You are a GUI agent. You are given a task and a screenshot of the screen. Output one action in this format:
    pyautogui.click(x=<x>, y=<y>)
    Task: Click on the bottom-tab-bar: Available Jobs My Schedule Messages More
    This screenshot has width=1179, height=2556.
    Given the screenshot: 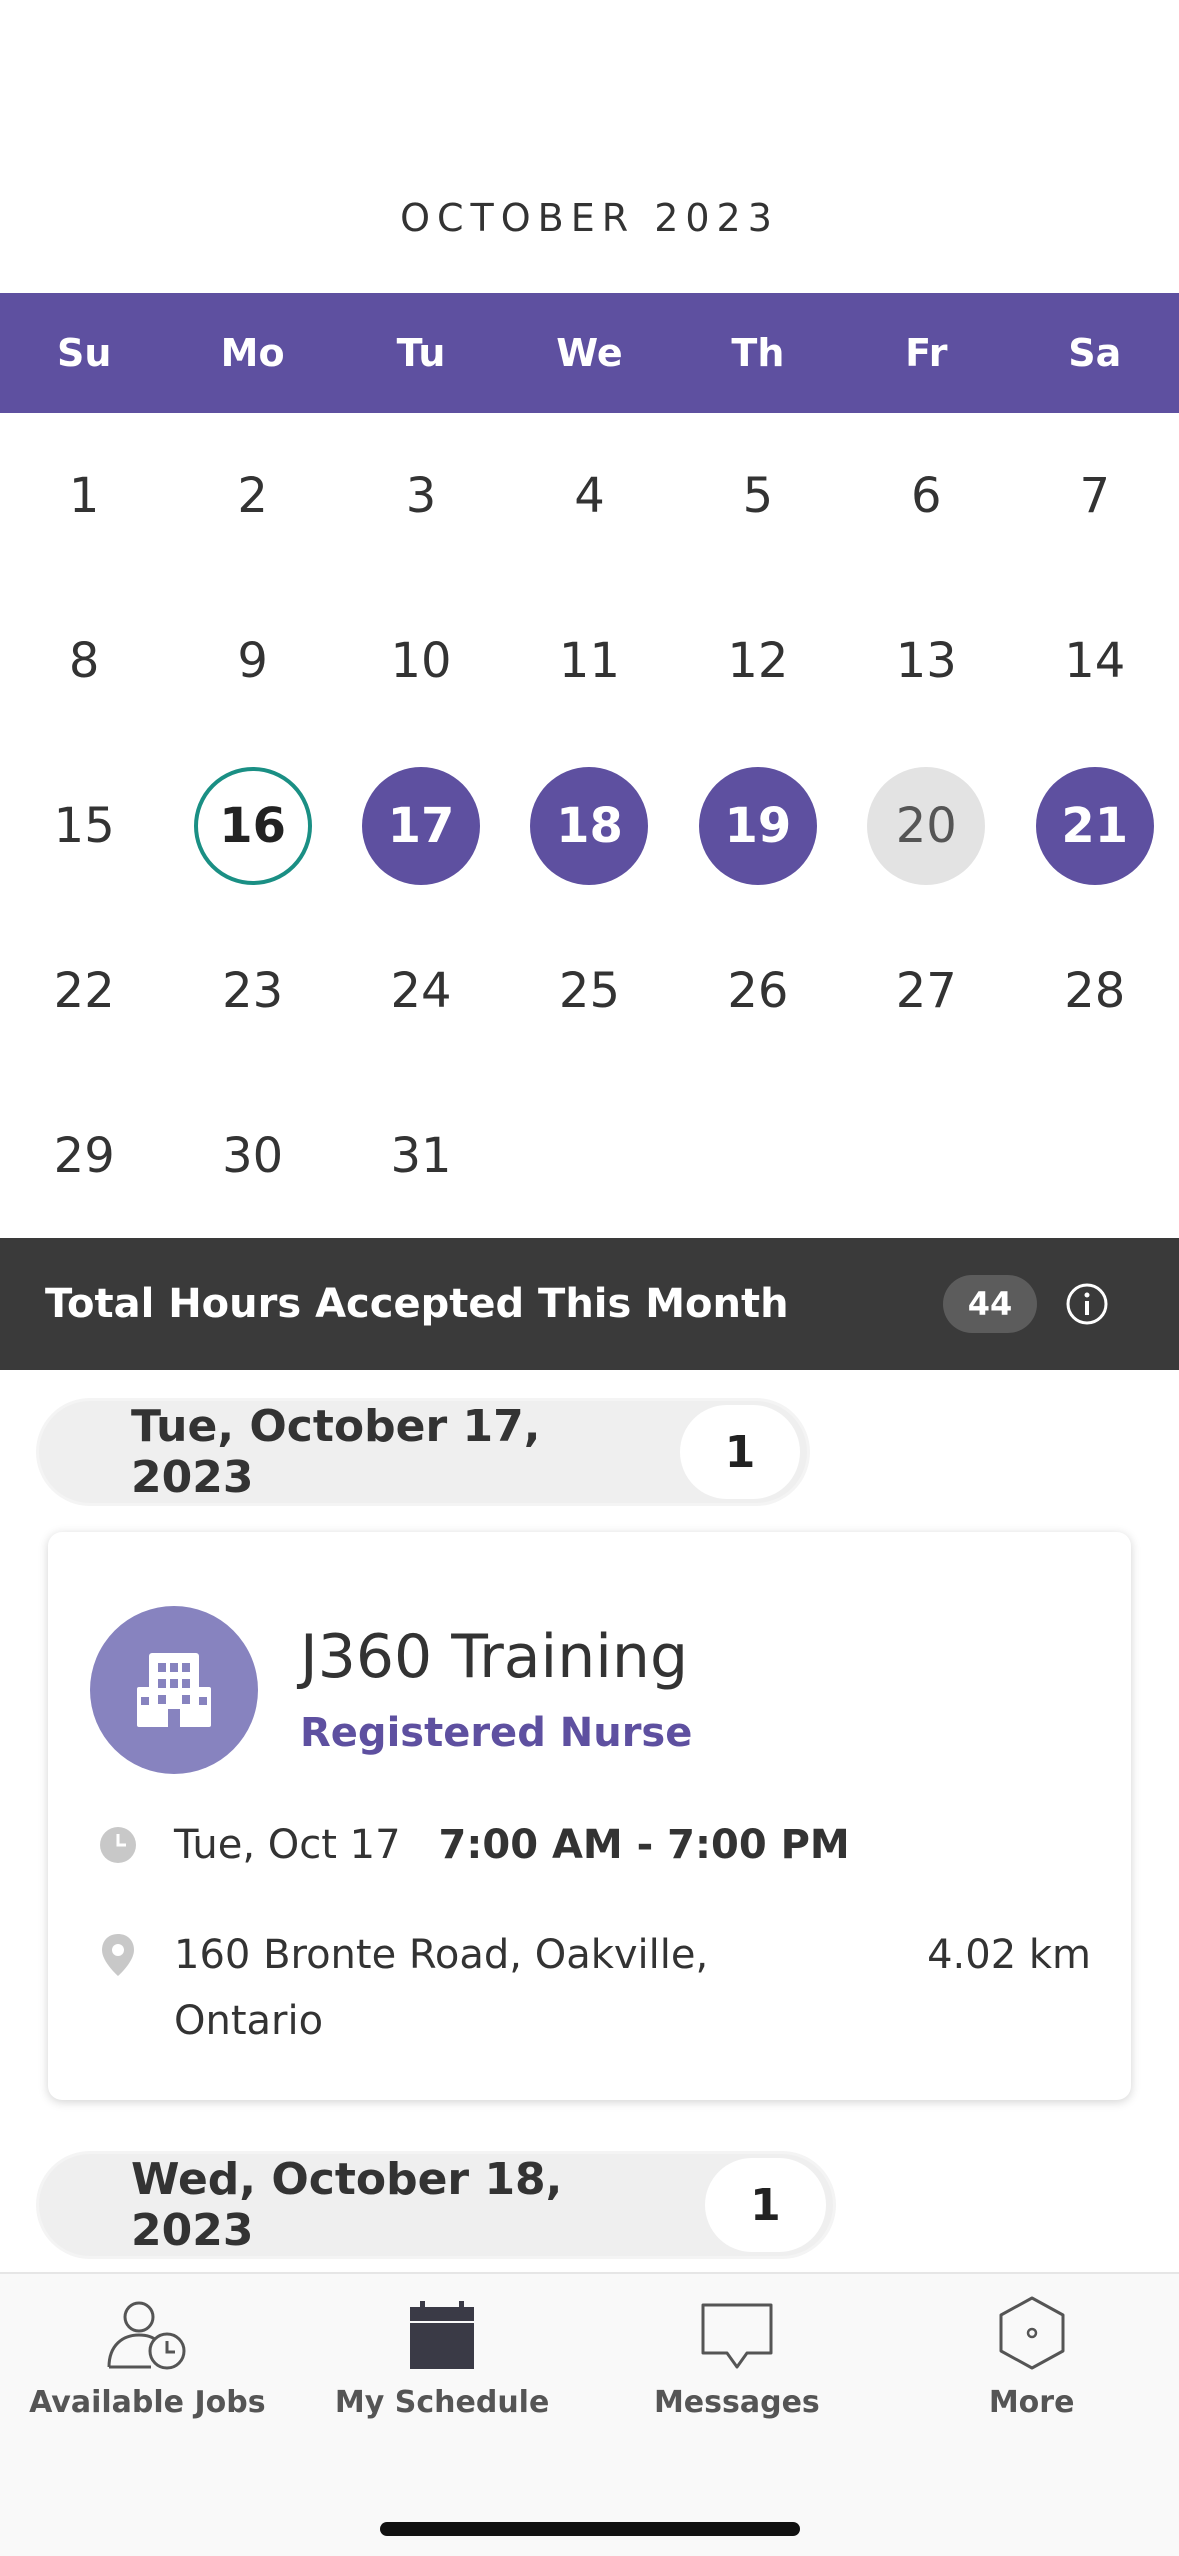 What is the action you would take?
    pyautogui.click(x=589, y=2414)
    